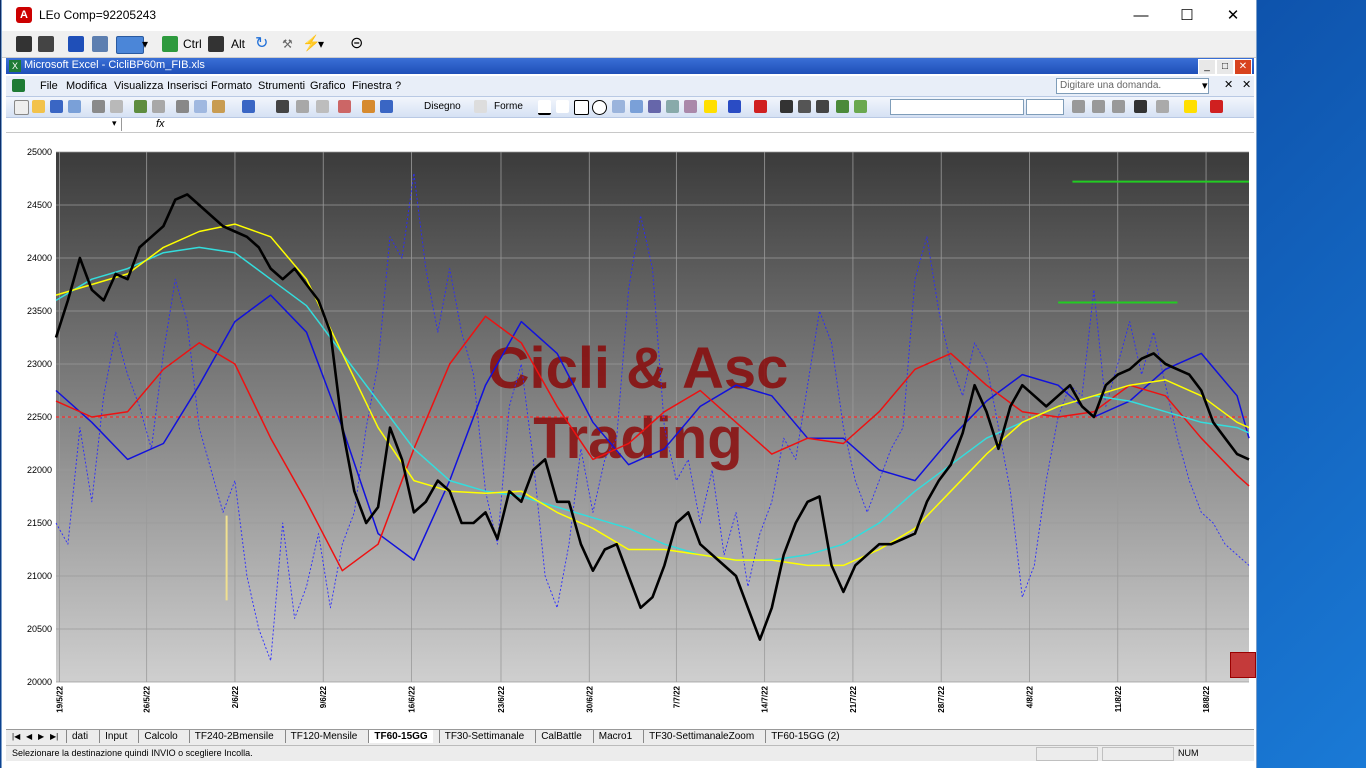 The height and width of the screenshot is (768, 1366). I want to click on bold-icon, so click(1078, 106).